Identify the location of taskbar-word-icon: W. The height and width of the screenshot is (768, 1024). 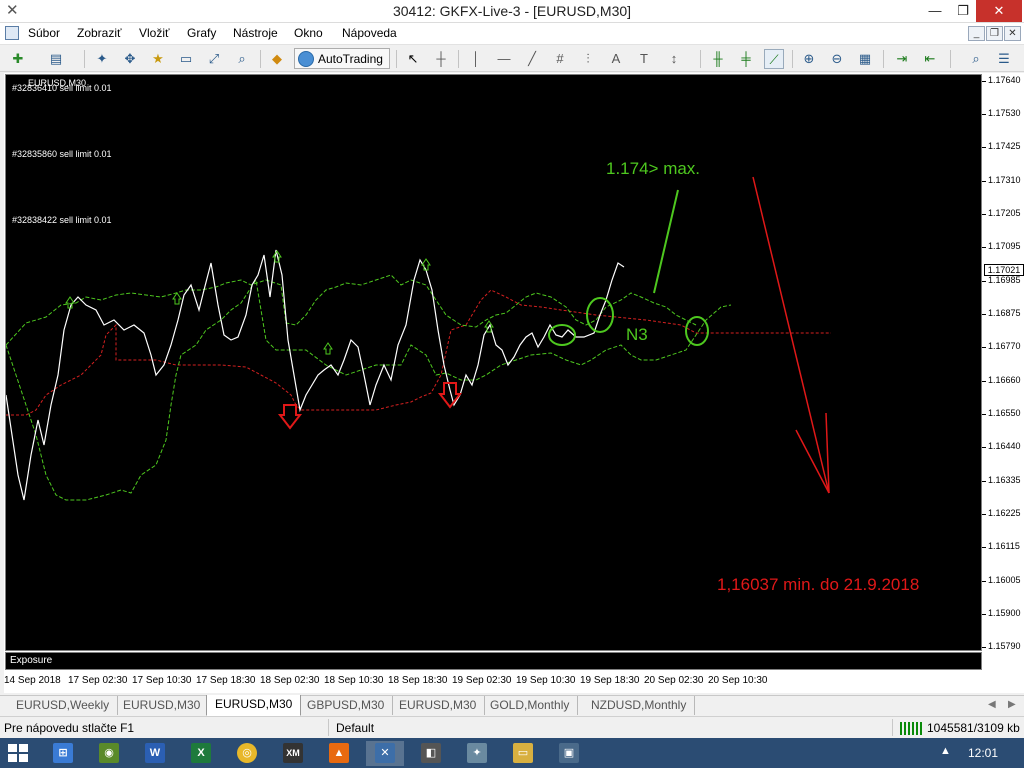
(155, 753).